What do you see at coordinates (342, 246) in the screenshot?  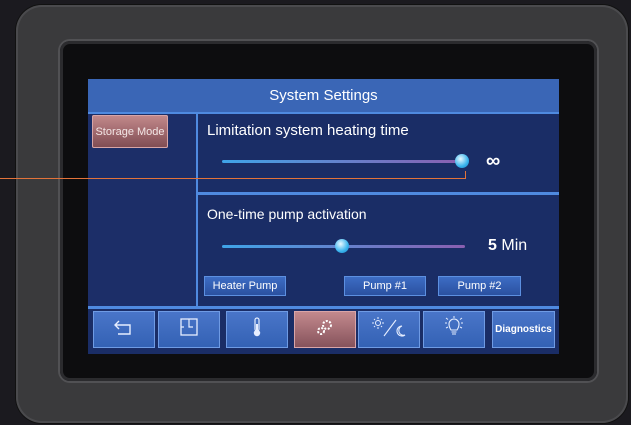 I see `pump-activation-slider-knob` at bounding box center [342, 246].